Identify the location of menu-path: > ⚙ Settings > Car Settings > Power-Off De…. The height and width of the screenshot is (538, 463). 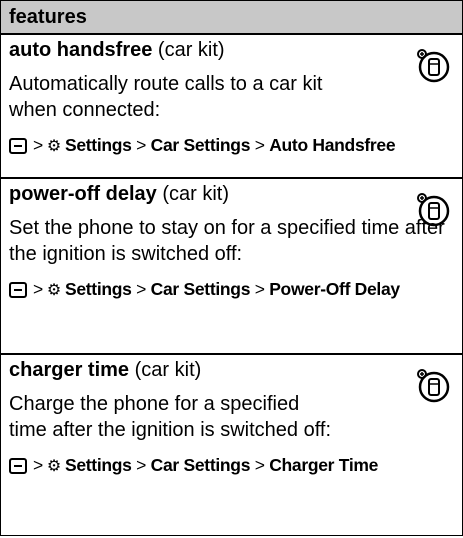
(231, 290).